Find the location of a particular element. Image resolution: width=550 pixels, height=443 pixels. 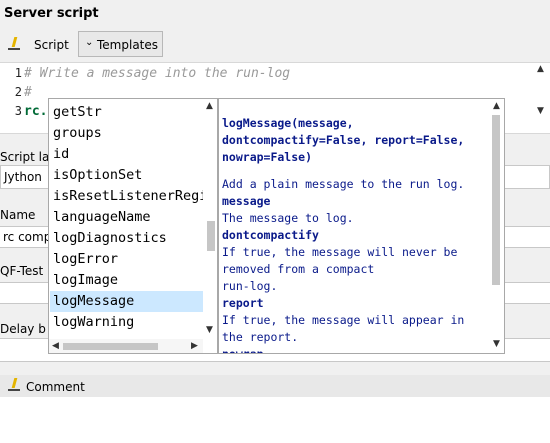

code-line: # is located at coordinates (28, 92).